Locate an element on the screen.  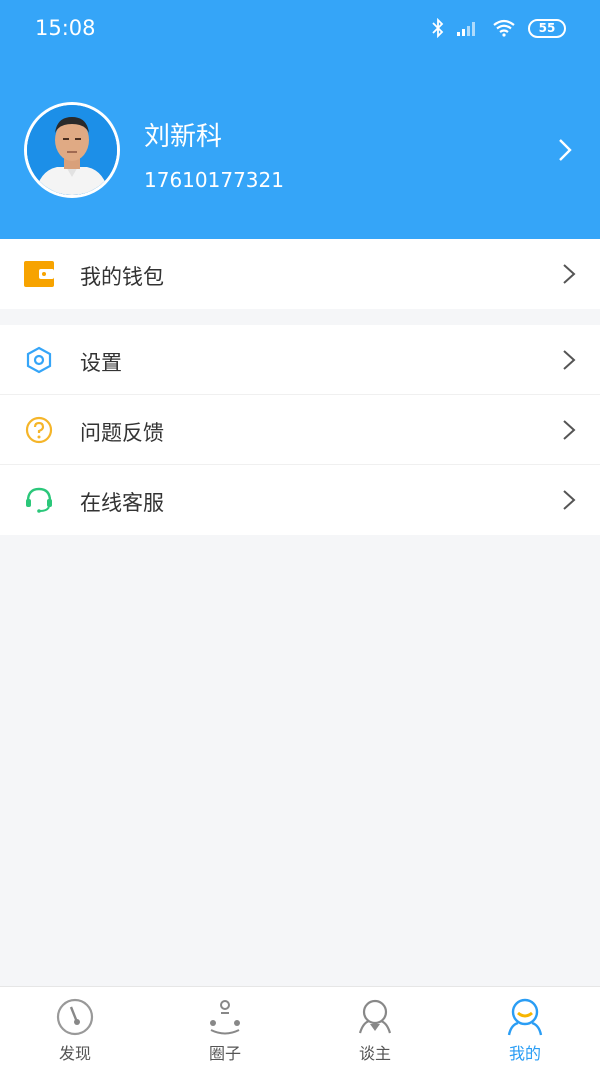
headset-icon is located at coordinates (39, 500).